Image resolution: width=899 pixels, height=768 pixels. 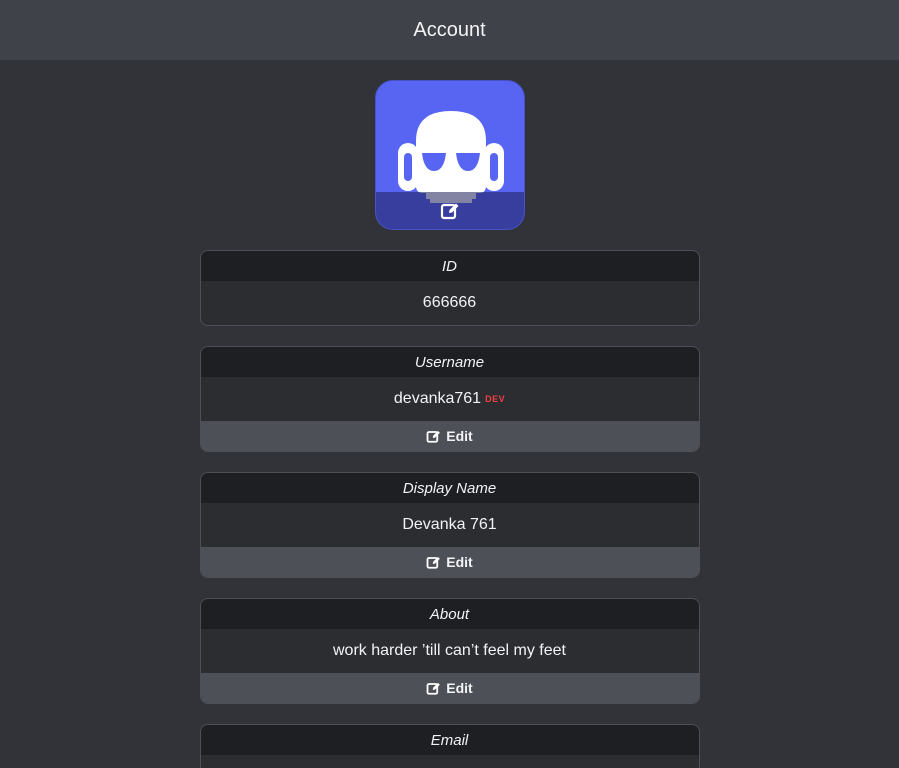 I want to click on email-label: Email, so click(x=449, y=740).